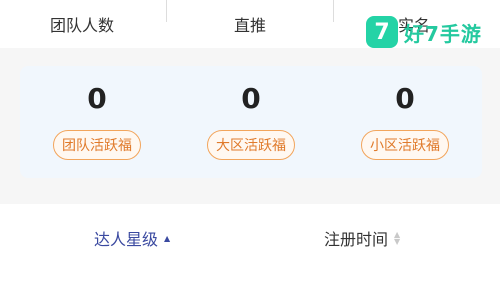 This screenshot has width=500, height=281. What do you see at coordinates (356, 239) in the screenshot?
I see `sort-label: 注册时间` at bounding box center [356, 239].